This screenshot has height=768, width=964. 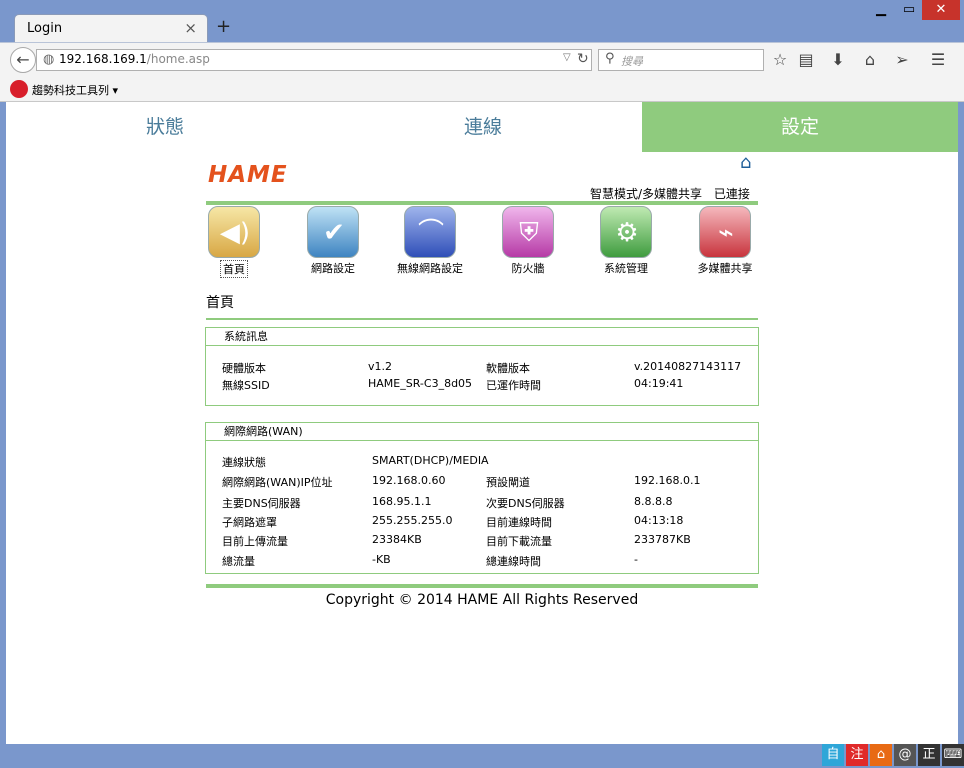 I want to click on title-divider, so click(x=482, y=319).